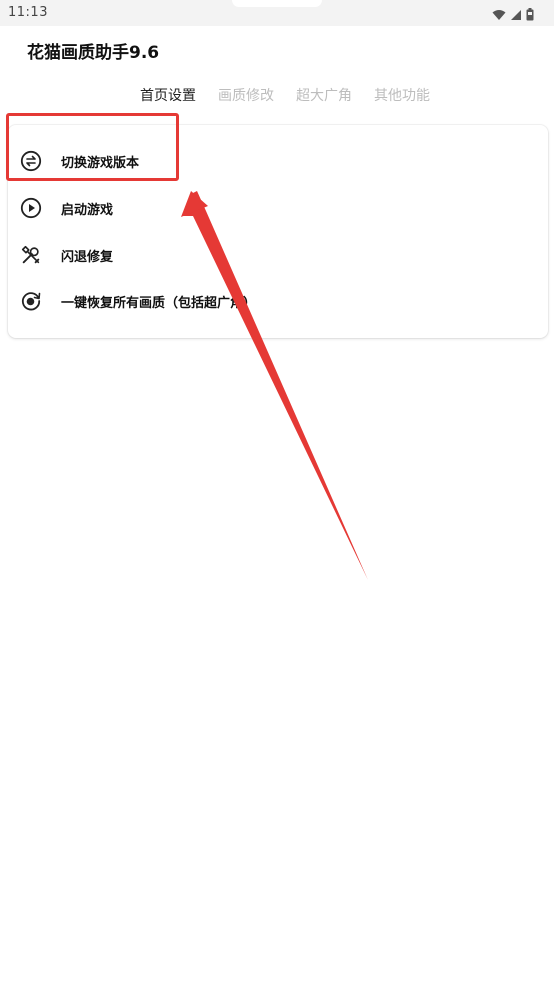 The width and height of the screenshot is (554, 991). I want to click on menu-item-label: 闪退修复, so click(87, 257).